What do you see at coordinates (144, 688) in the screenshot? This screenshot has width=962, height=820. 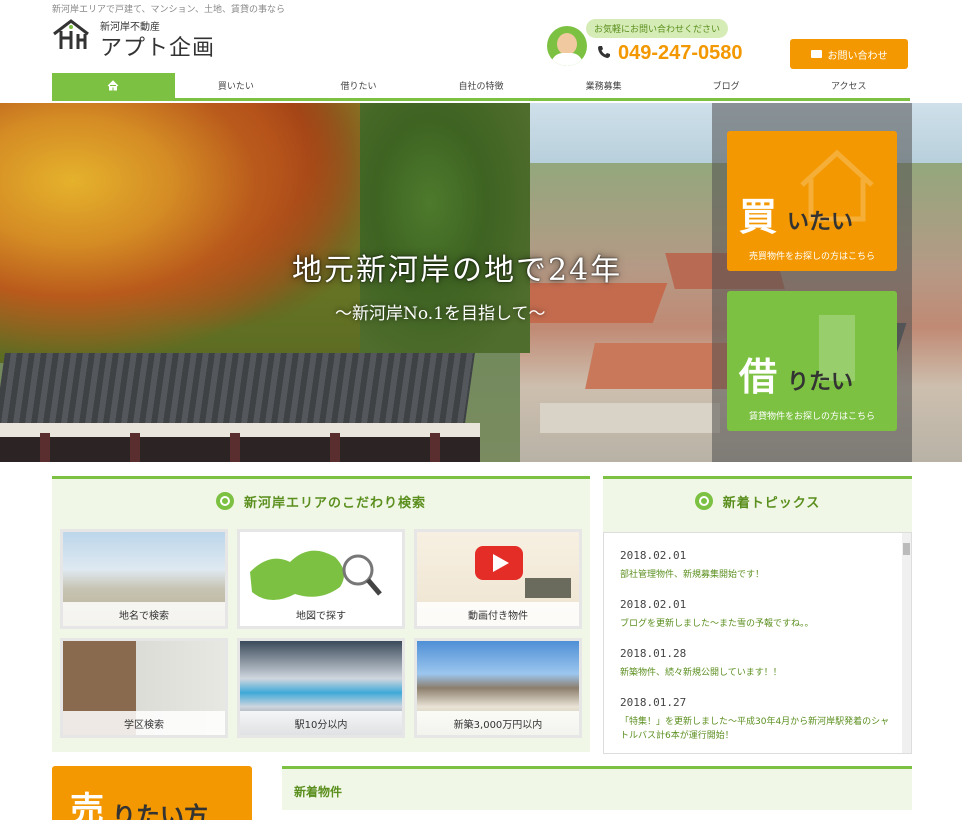 I see `search-tile-school-district: 学区検索` at bounding box center [144, 688].